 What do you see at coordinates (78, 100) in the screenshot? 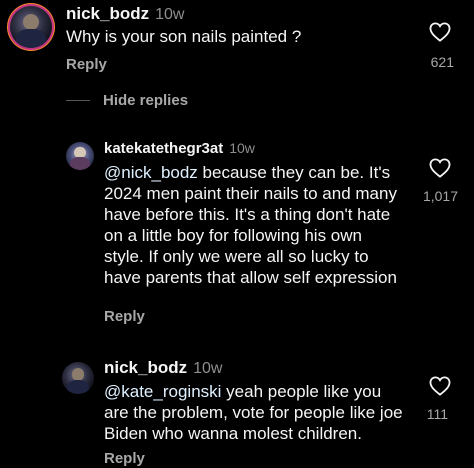
I see `divider` at bounding box center [78, 100].